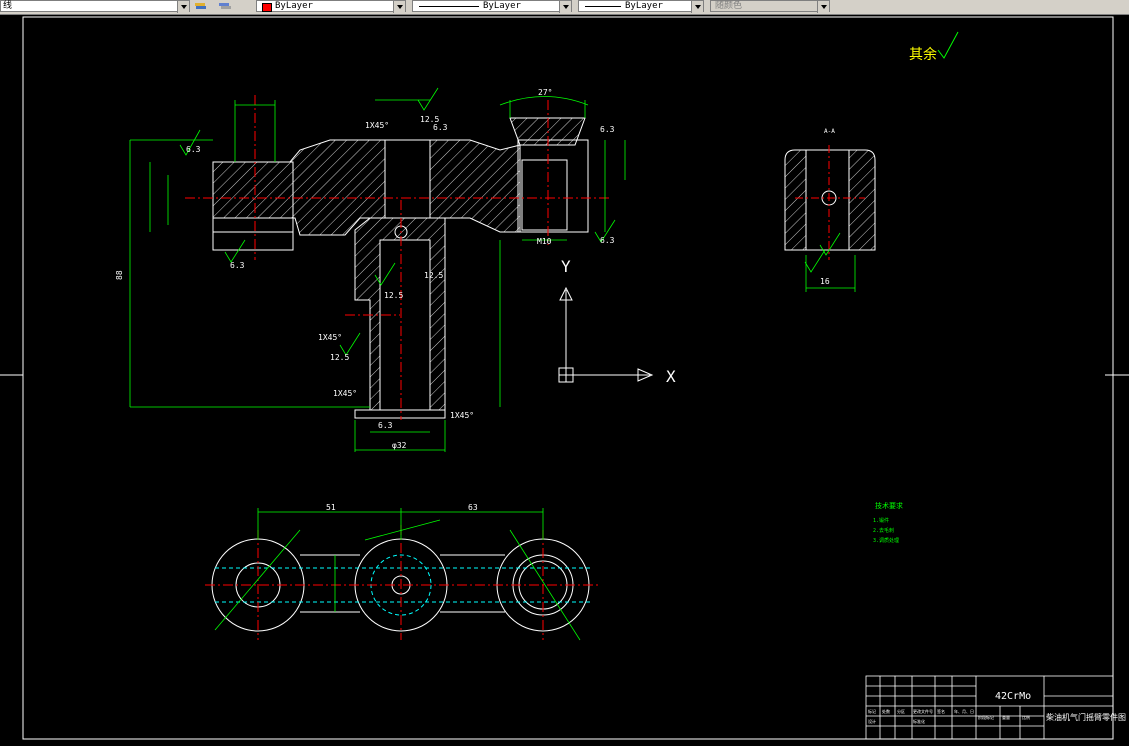 This screenshot has height=746, width=1129. What do you see at coordinates (829, 131) in the screenshot?
I see `section-label: A-A` at bounding box center [829, 131].